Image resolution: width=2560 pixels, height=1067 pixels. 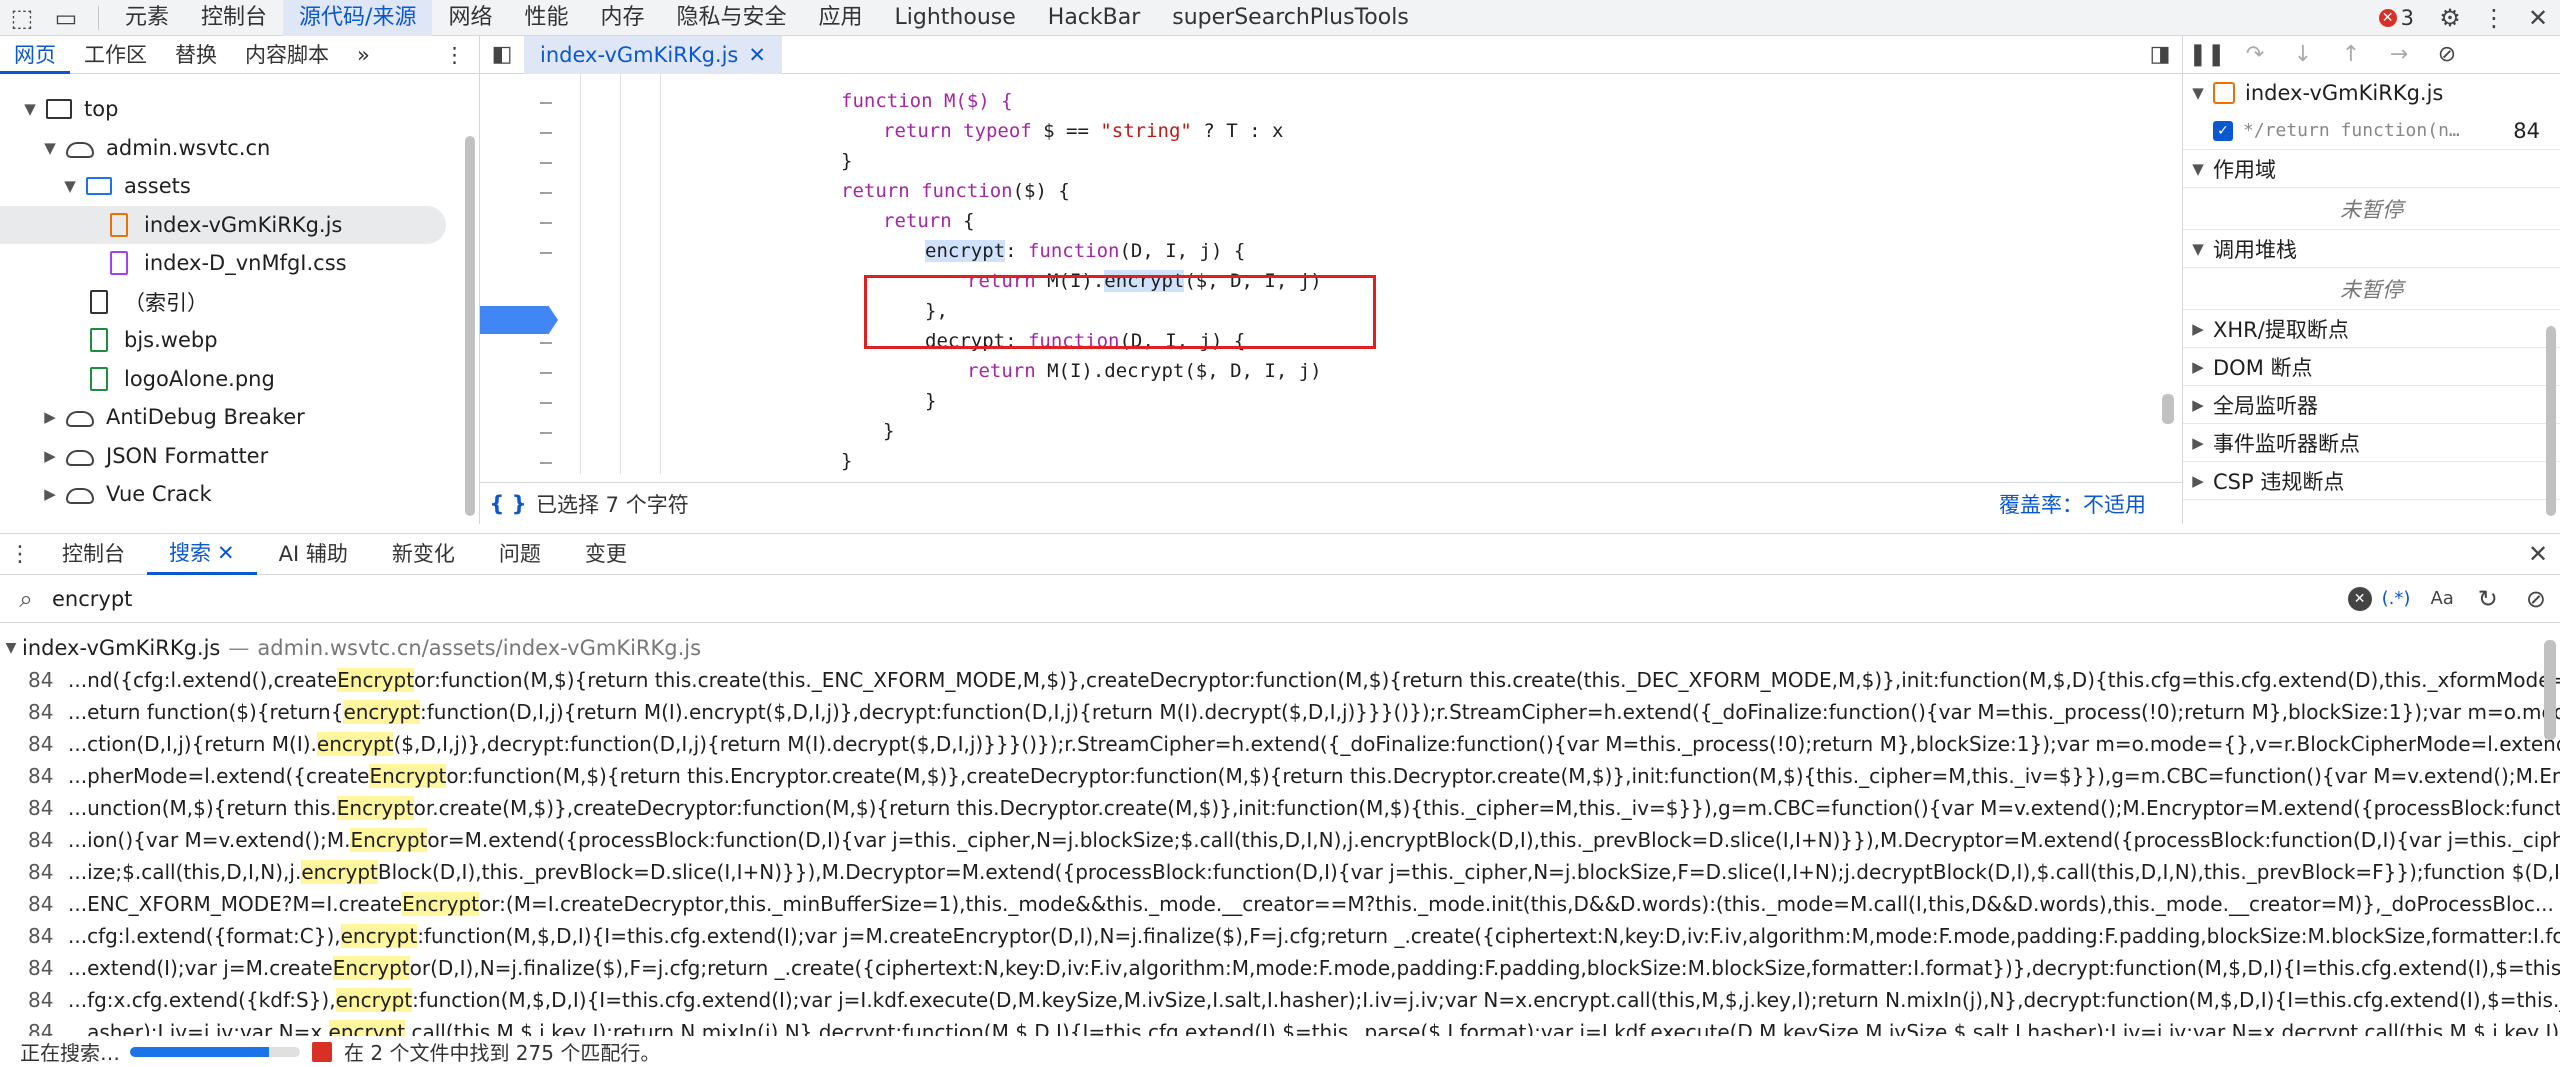 I want to click on nav-tab-page: 网页, so click(x=35, y=55).